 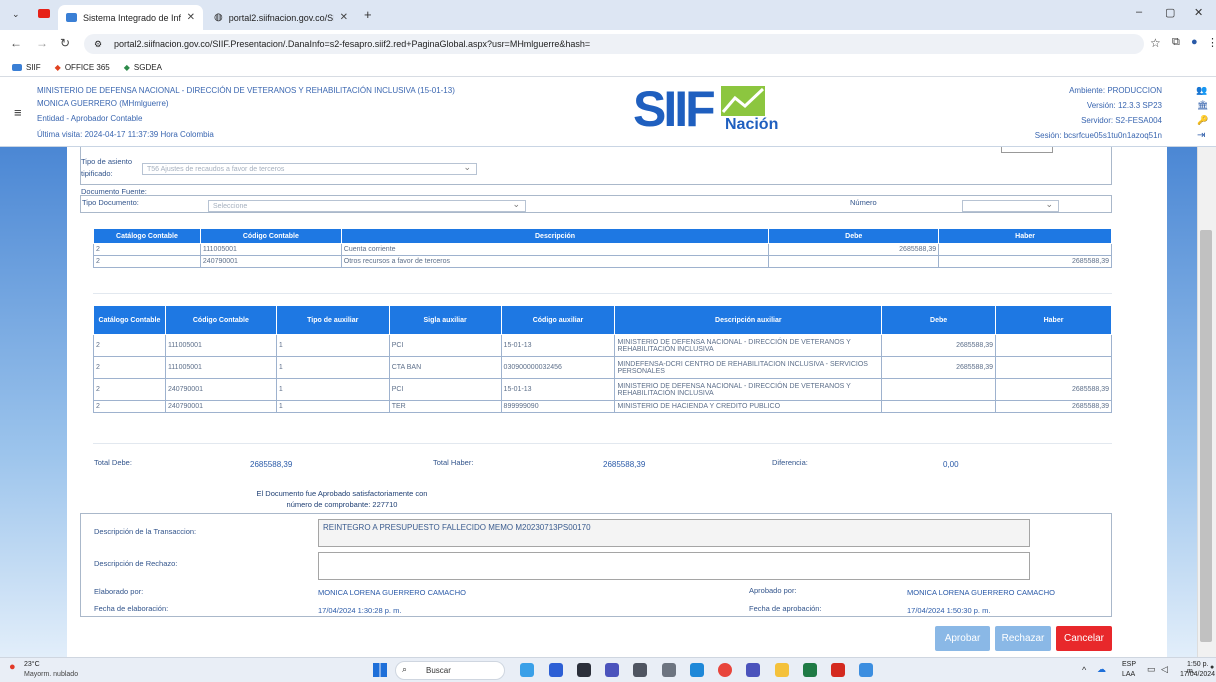 I want to click on lang-variant: LAA, so click(x=1128, y=674).